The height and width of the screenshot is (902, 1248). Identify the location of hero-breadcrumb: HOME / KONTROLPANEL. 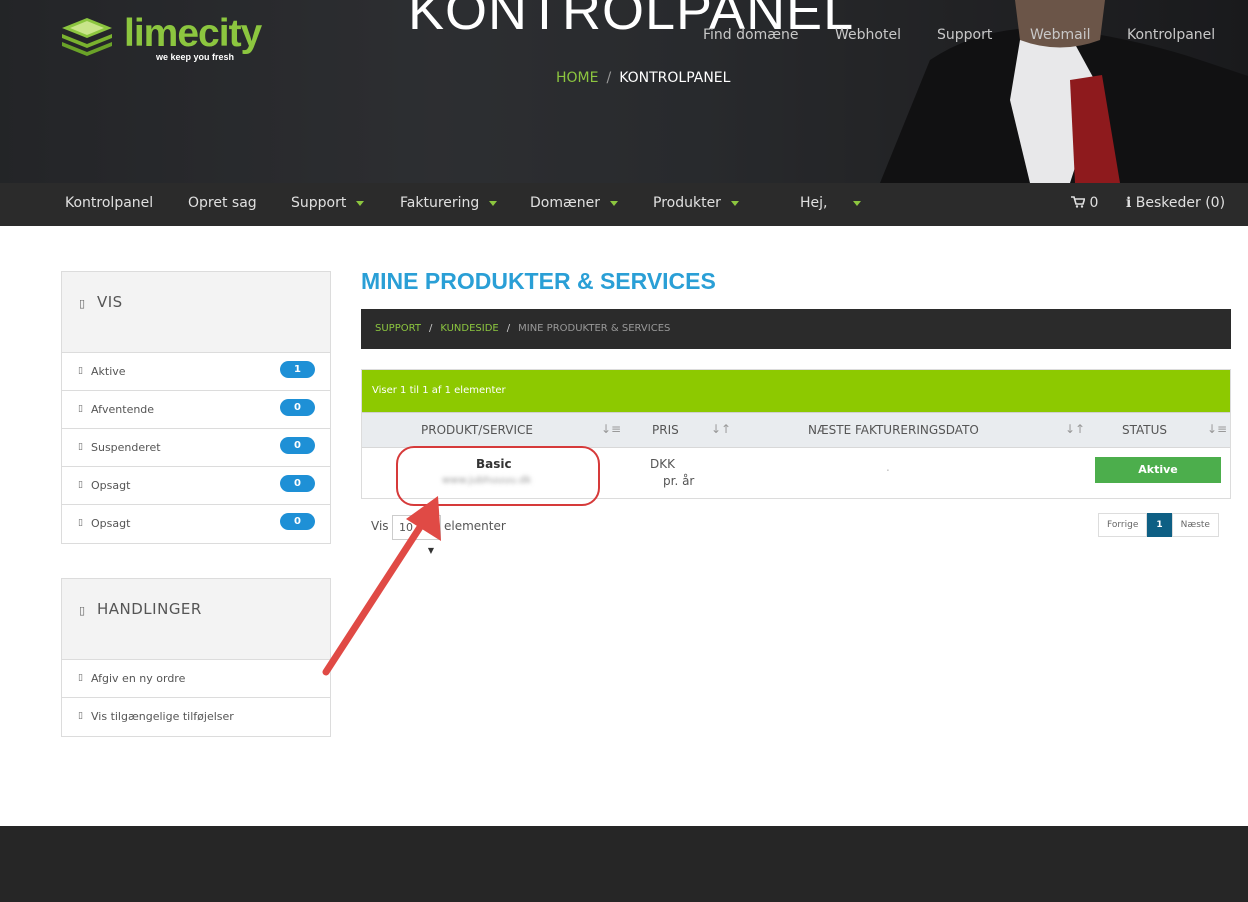
(643, 78).